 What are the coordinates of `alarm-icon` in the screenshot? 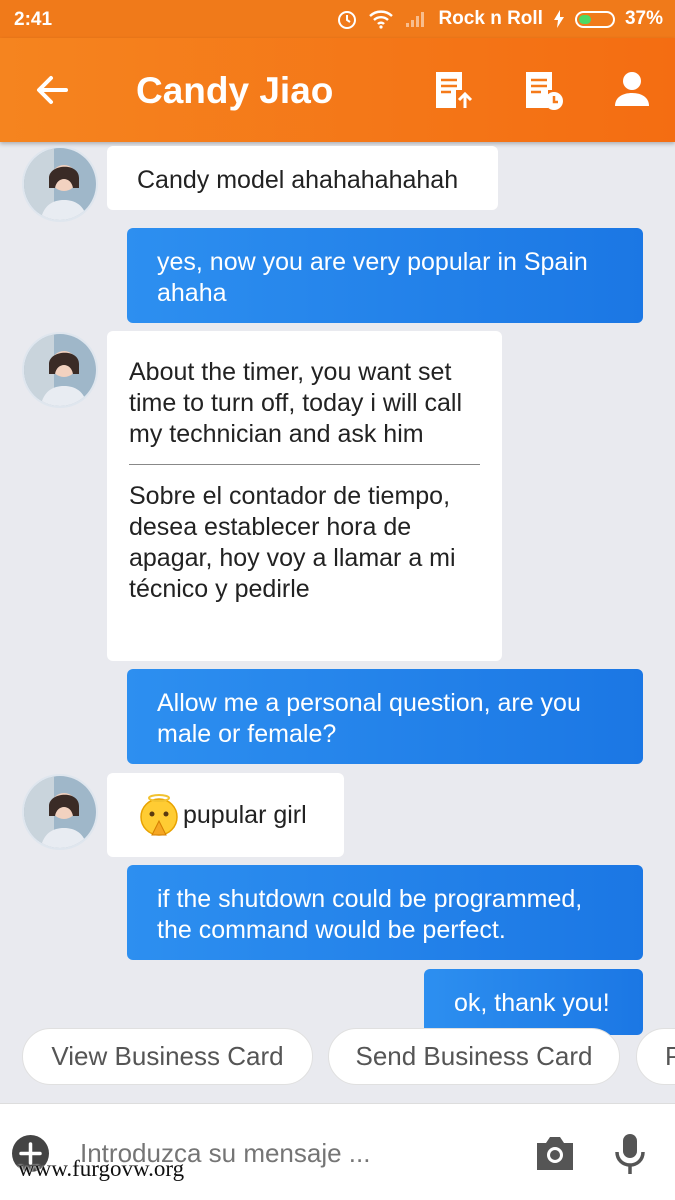 It's located at (347, 19).